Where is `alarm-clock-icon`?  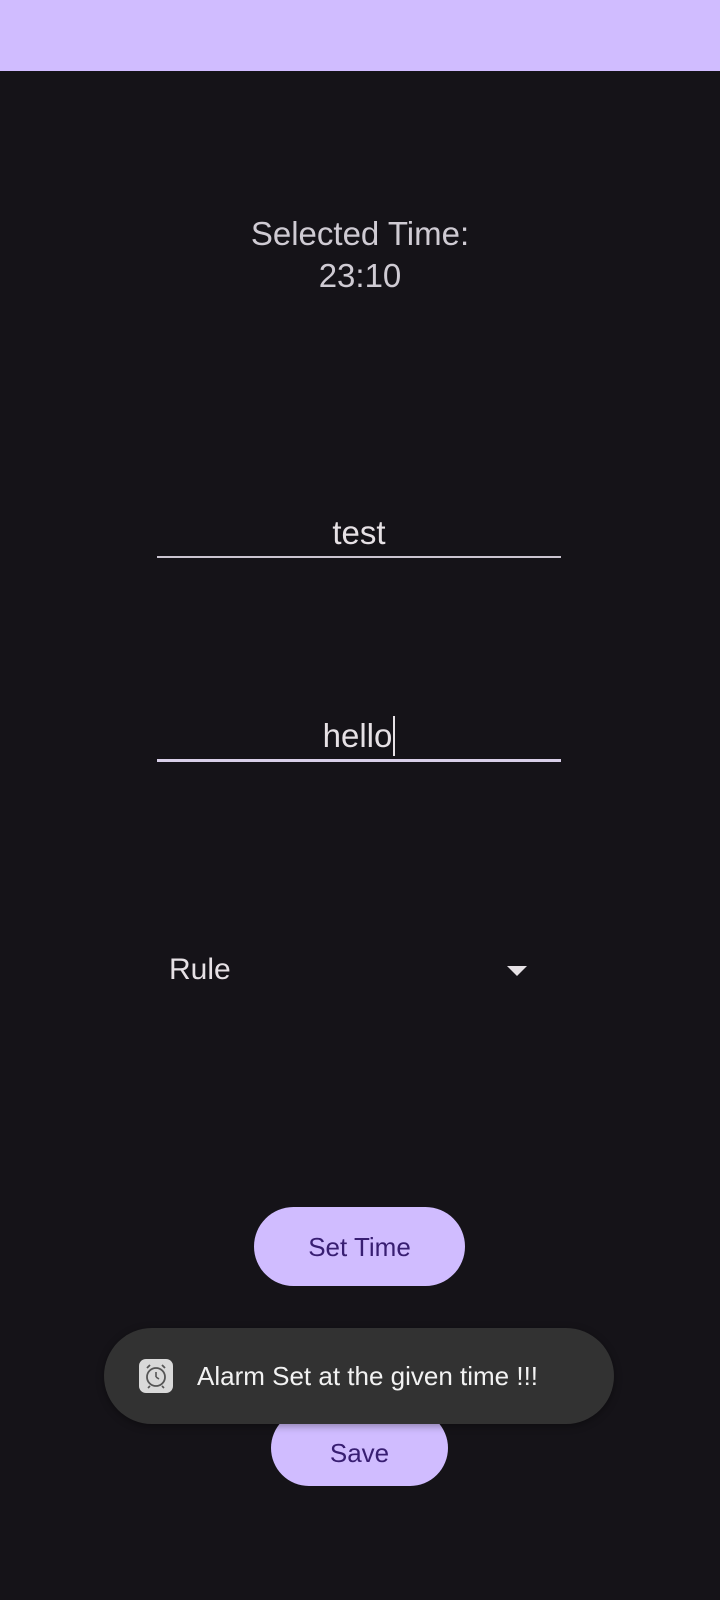
alarm-clock-icon is located at coordinates (156, 1376).